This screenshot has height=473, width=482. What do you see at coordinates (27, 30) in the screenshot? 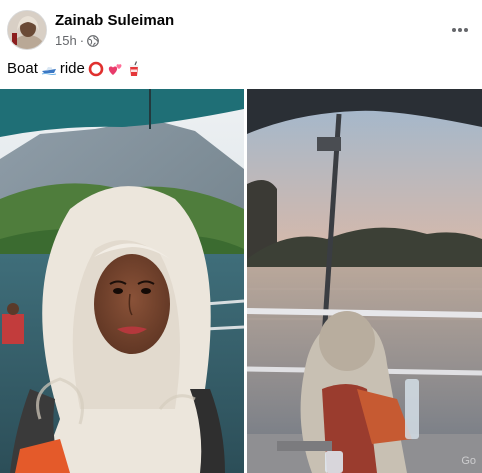
I see `author-avatar` at bounding box center [27, 30].